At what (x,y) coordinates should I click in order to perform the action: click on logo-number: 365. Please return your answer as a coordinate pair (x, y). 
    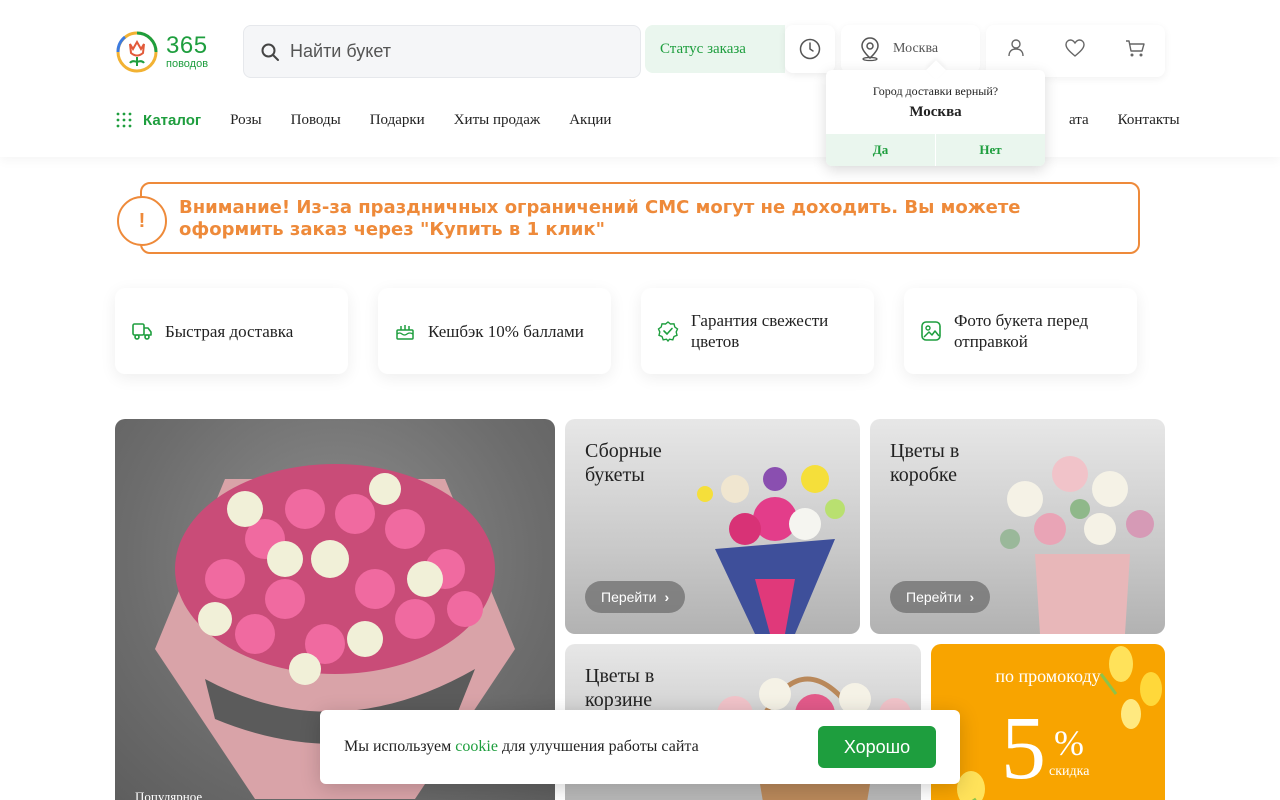
    Looking at the image, I should click on (187, 45).